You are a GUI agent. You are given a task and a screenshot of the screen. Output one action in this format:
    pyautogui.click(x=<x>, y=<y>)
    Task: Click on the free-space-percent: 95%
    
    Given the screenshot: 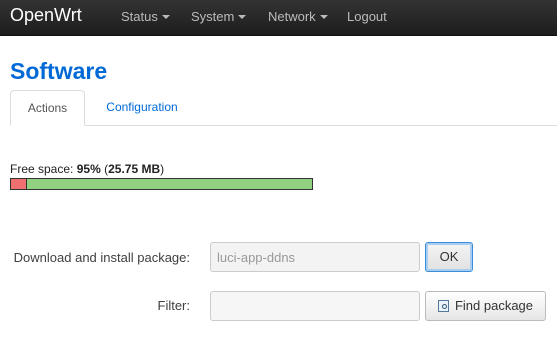 What is the action you would take?
    pyautogui.click(x=88, y=169)
    